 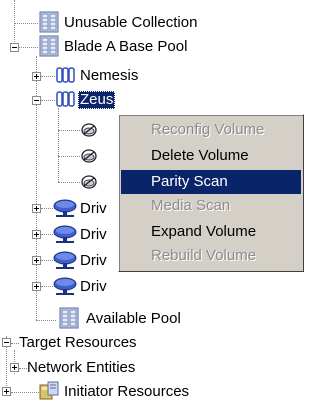 What do you see at coordinates (211, 256) in the screenshot?
I see `menu-item-rebuild-volume: Rebuild Volume` at bounding box center [211, 256].